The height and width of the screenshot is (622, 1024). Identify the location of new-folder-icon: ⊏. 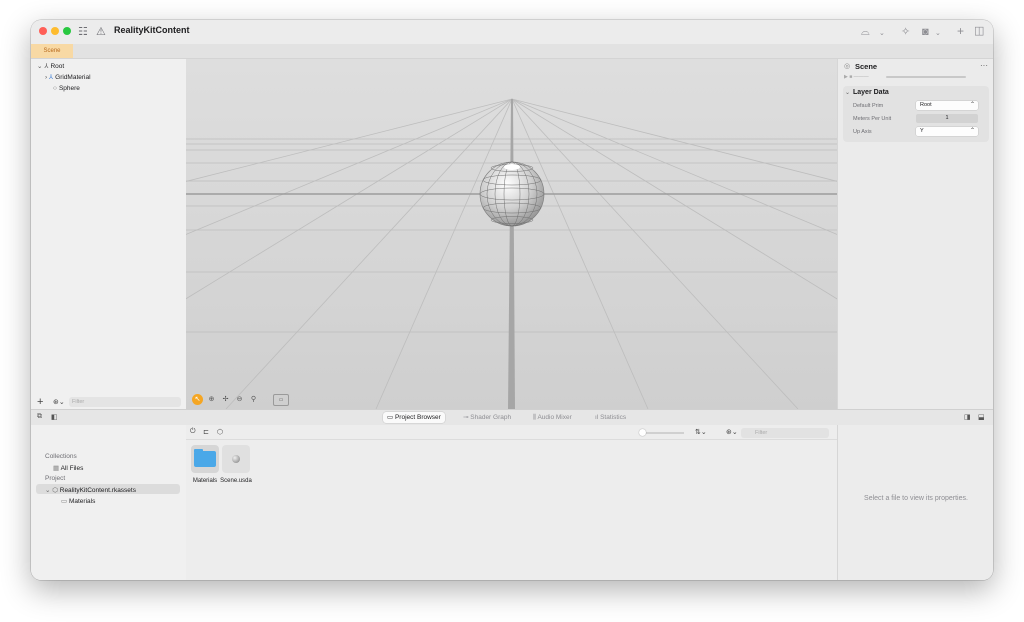
(206, 432).